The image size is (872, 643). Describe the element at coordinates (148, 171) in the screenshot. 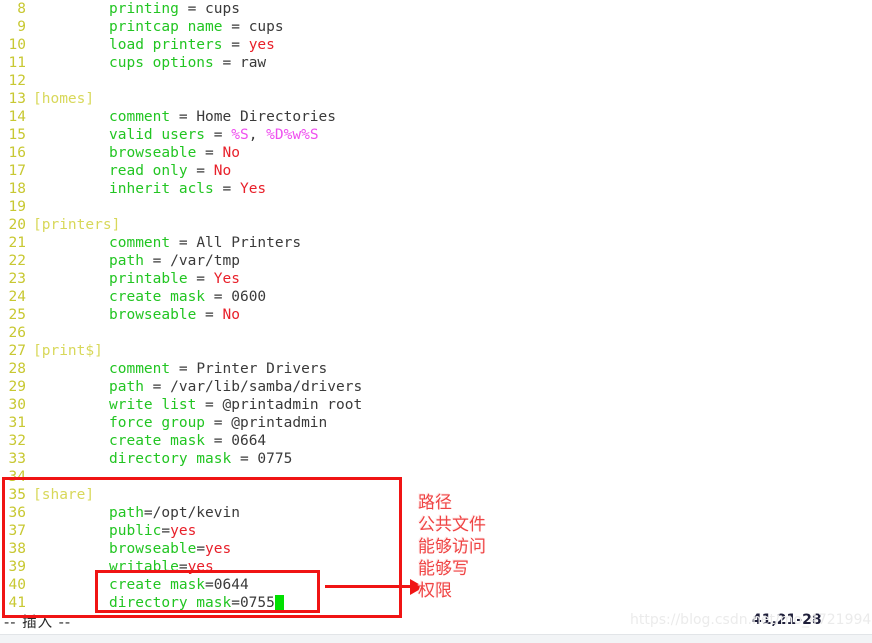

I see `token-key: read only` at that location.